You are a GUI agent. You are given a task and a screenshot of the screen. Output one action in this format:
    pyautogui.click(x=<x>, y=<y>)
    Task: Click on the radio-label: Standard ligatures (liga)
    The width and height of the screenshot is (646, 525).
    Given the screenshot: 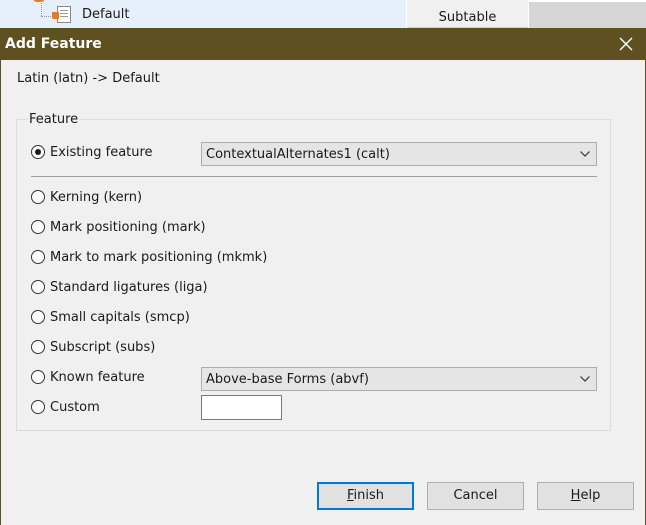 What is the action you would take?
    pyautogui.click(x=129, y=287)
    